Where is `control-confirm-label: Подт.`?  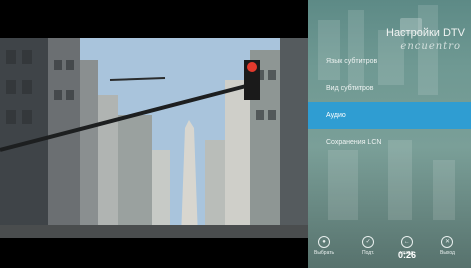
control-confirm-label: Подт. is located at coordinates (368, 253).